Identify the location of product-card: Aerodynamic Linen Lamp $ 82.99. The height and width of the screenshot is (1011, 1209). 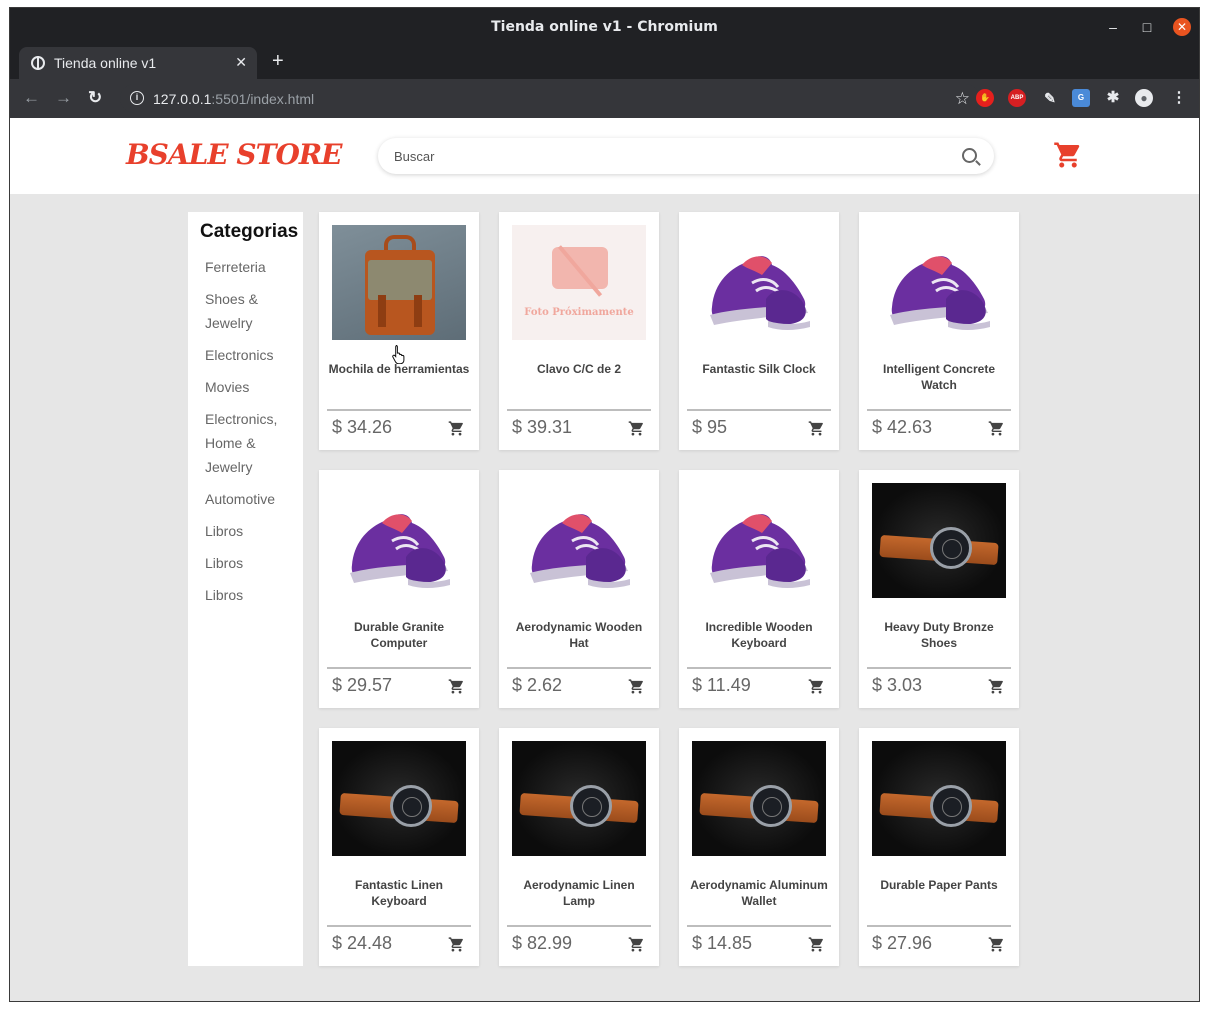
(579, 847).